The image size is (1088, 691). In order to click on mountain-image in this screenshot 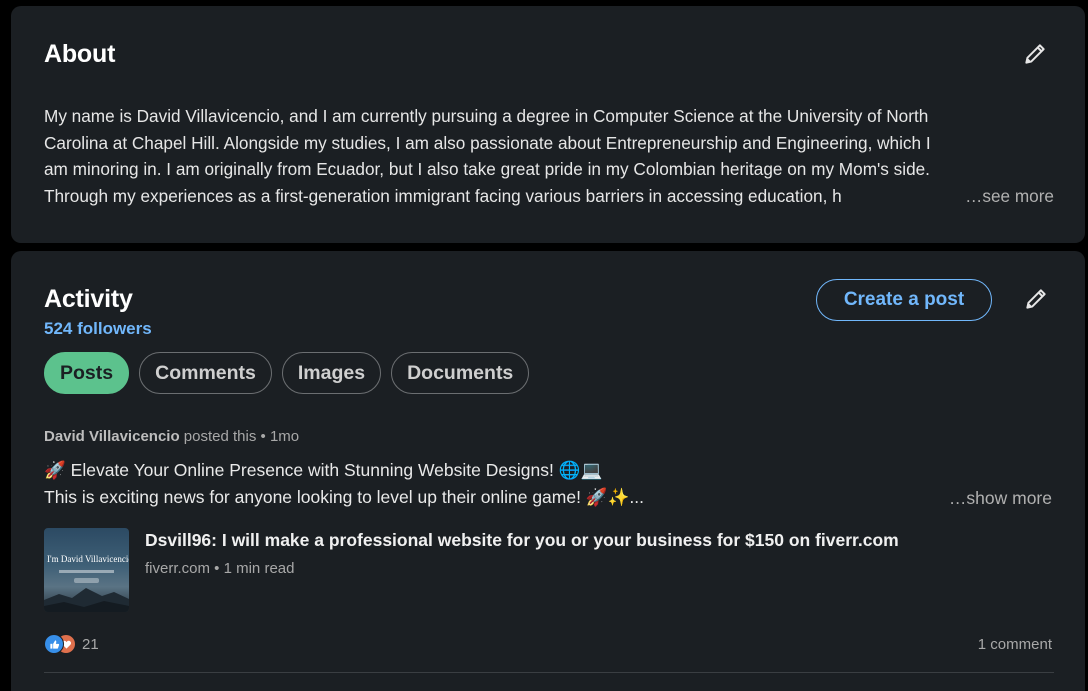, I will do `click(86, 600)`.